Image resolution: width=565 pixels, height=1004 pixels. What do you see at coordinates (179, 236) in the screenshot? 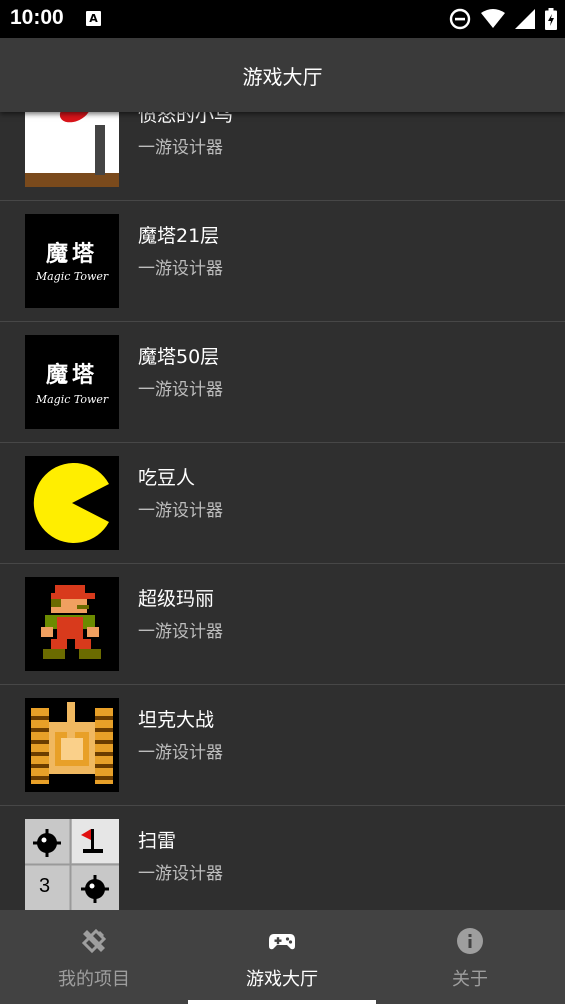
I see `game-title: 魔塔21层` at bounding box center [179, 236].